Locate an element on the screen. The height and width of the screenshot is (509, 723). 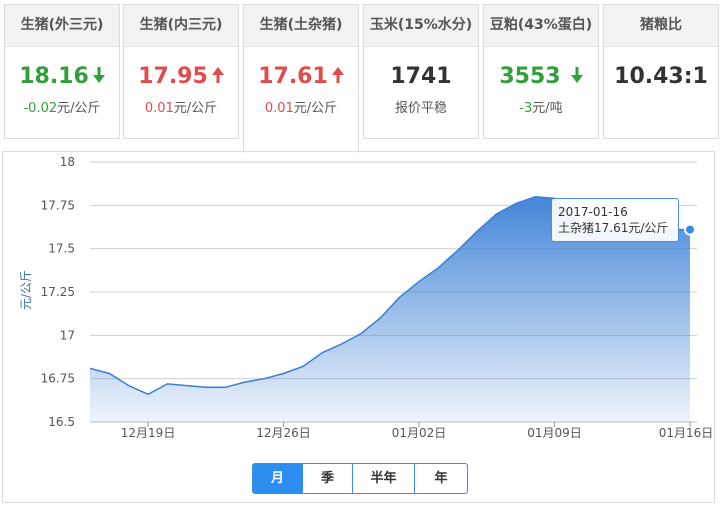
tooltip-date: 2017-01-16 is located at coordinates (593, 212).